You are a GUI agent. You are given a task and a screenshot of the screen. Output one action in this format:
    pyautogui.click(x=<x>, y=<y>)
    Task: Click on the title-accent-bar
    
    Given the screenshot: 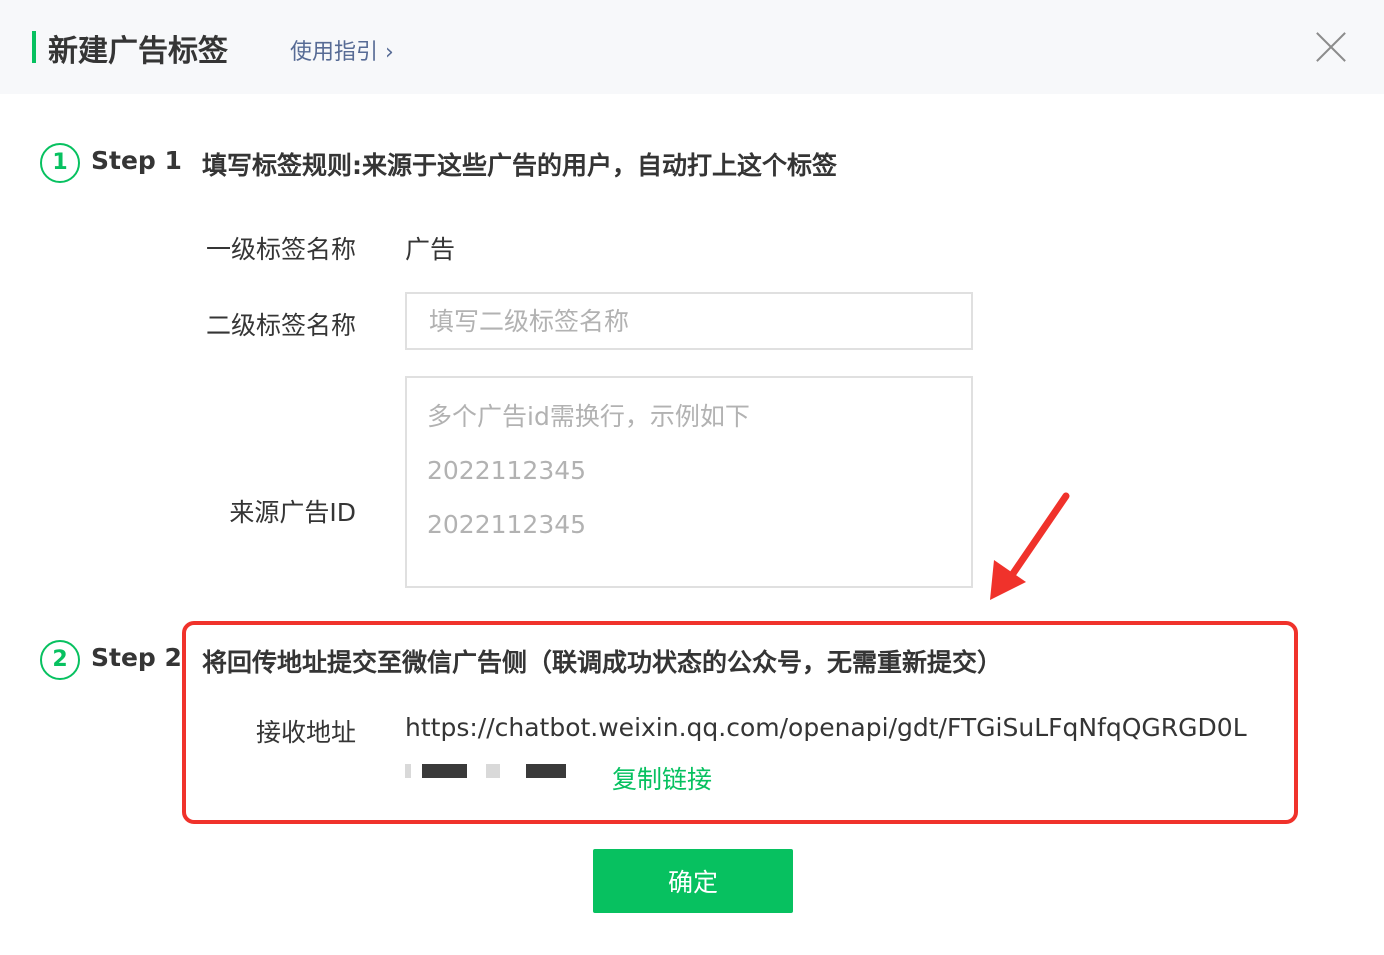 What is the action you would take?
    pyautogui.click(x=34, y=47)
    